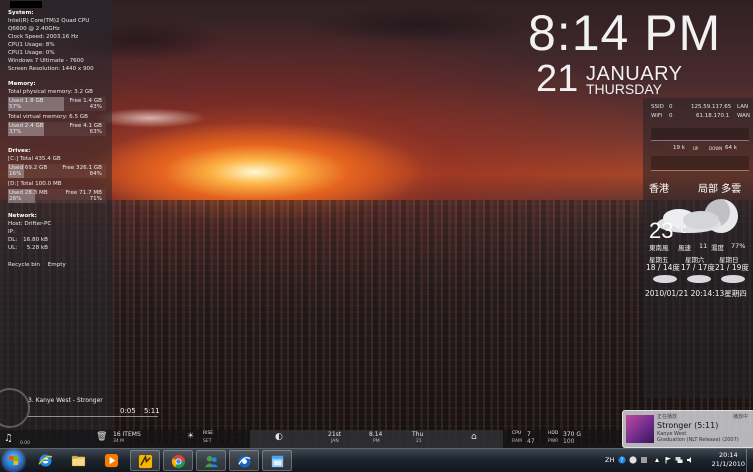 This screenshot has height=472, width=753. What do you see at coordinates (31, 45) in the screenshot?
I see `cpu1-usage: CPU1 Usage: 8%` at bounding box center [31, 45].